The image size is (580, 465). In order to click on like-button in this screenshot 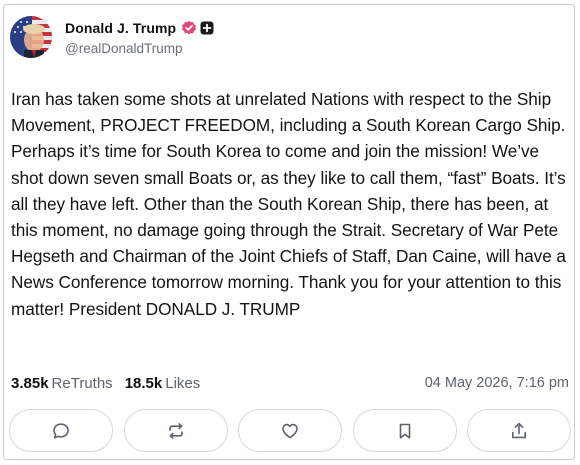, I will do `click(290, 430)`.